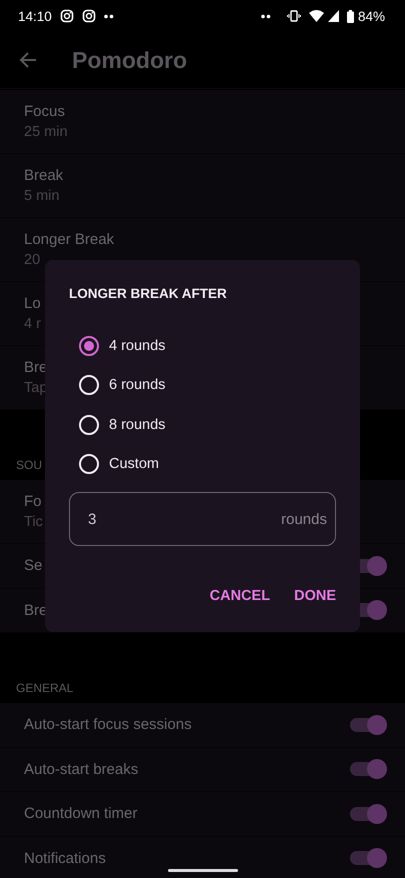  What do you see at coordinates (32, 324) in the screenshot?
I see `setting-value: 4 r` at bounding box center [32, 324].